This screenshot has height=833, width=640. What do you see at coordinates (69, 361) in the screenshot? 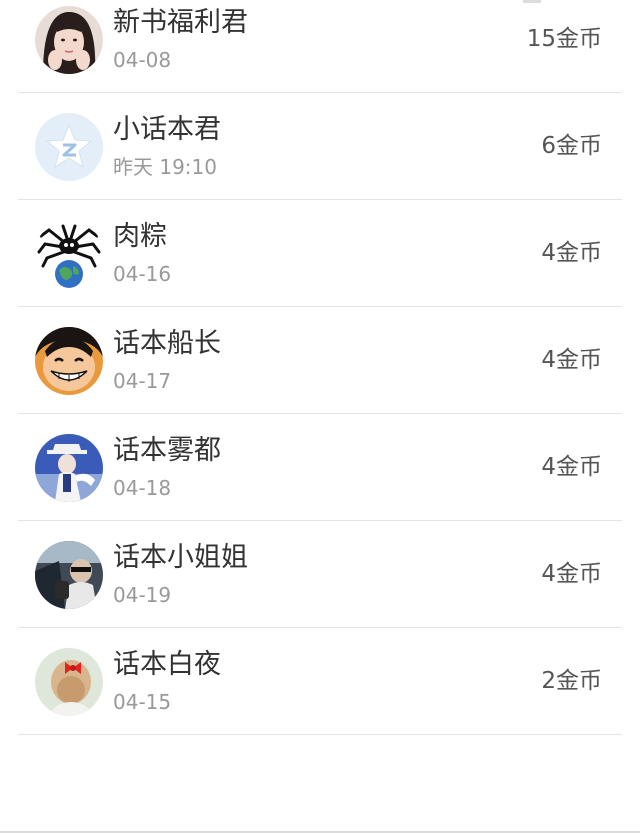
I see `anime-boy-avatar` at bounding box center [69, 361].